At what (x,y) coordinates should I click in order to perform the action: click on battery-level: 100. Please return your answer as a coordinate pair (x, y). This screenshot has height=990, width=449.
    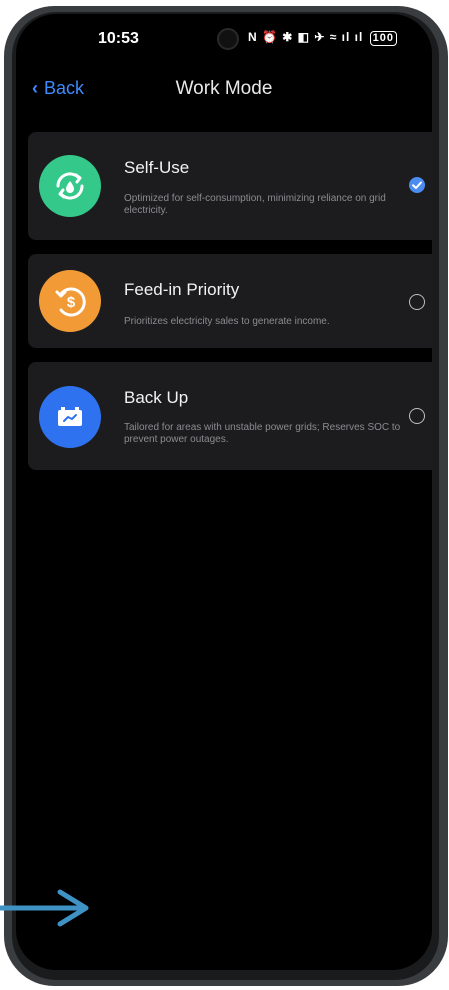
    Looking at the image, I should click on (383, 38).